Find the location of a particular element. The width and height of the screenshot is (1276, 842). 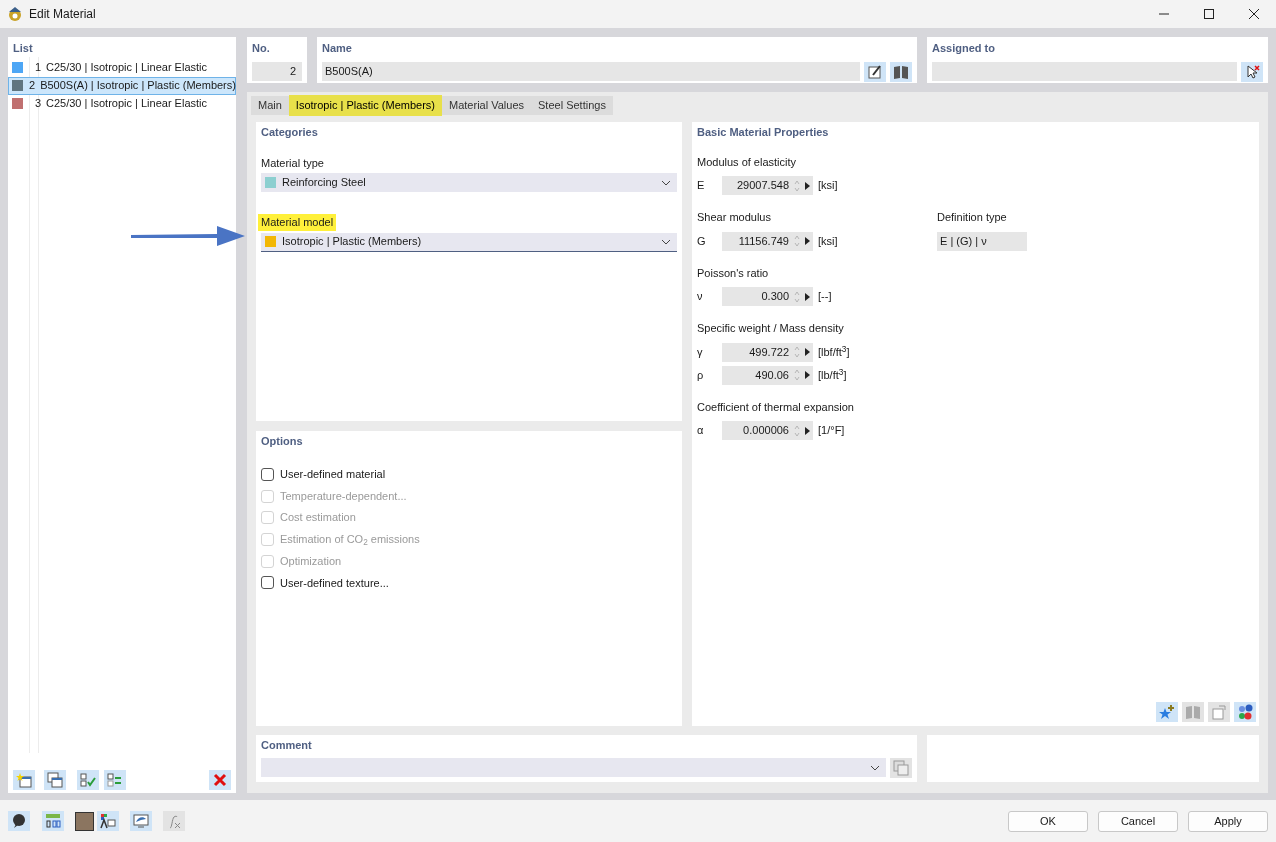

assigned-field is located at coordinates (1084, 71).